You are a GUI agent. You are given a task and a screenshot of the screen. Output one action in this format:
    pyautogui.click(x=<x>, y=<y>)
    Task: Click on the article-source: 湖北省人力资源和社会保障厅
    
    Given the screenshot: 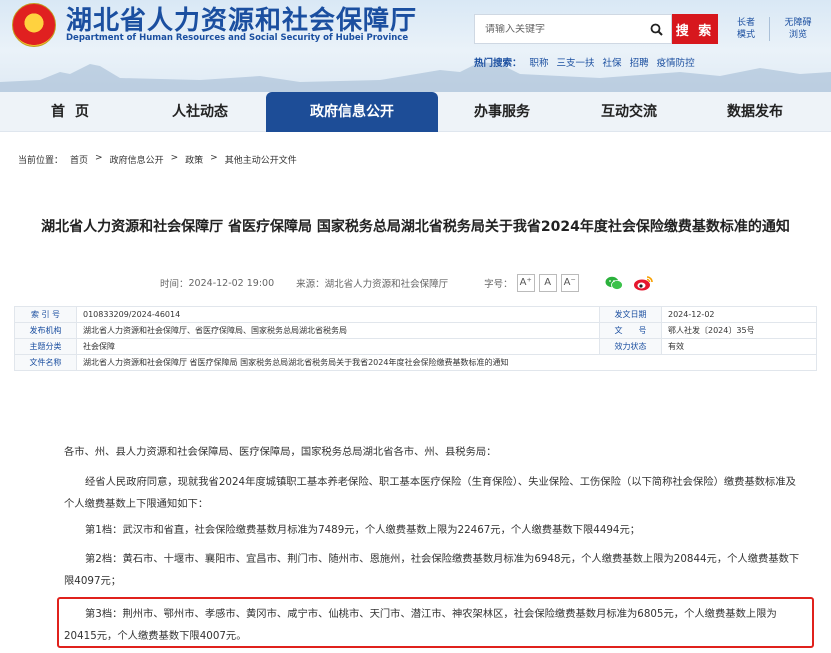 What is the action you would take?
    pyautogui.click(x=386, y=284)
    